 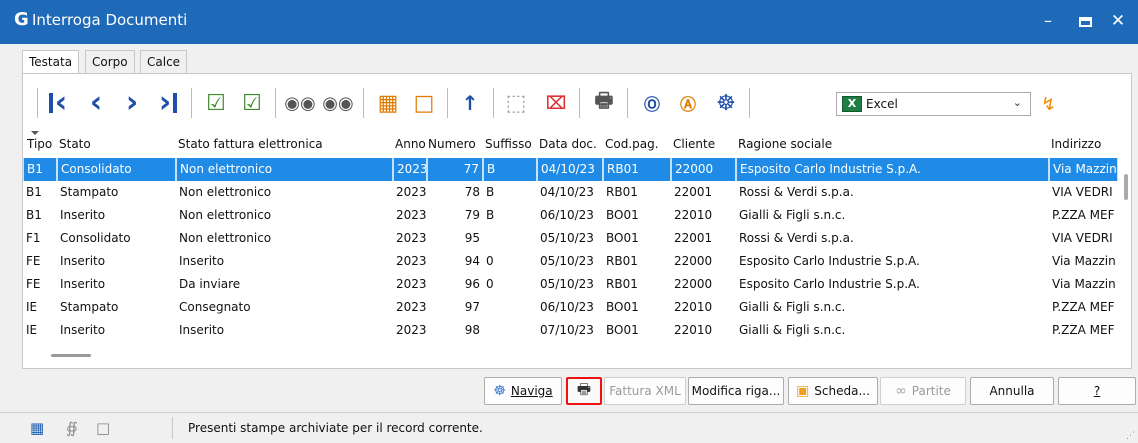 What do you see at coordinates (299, 103) in the screenshot?
I see `binoculars-icon: ◉◉` at bounding box center [299, 103].